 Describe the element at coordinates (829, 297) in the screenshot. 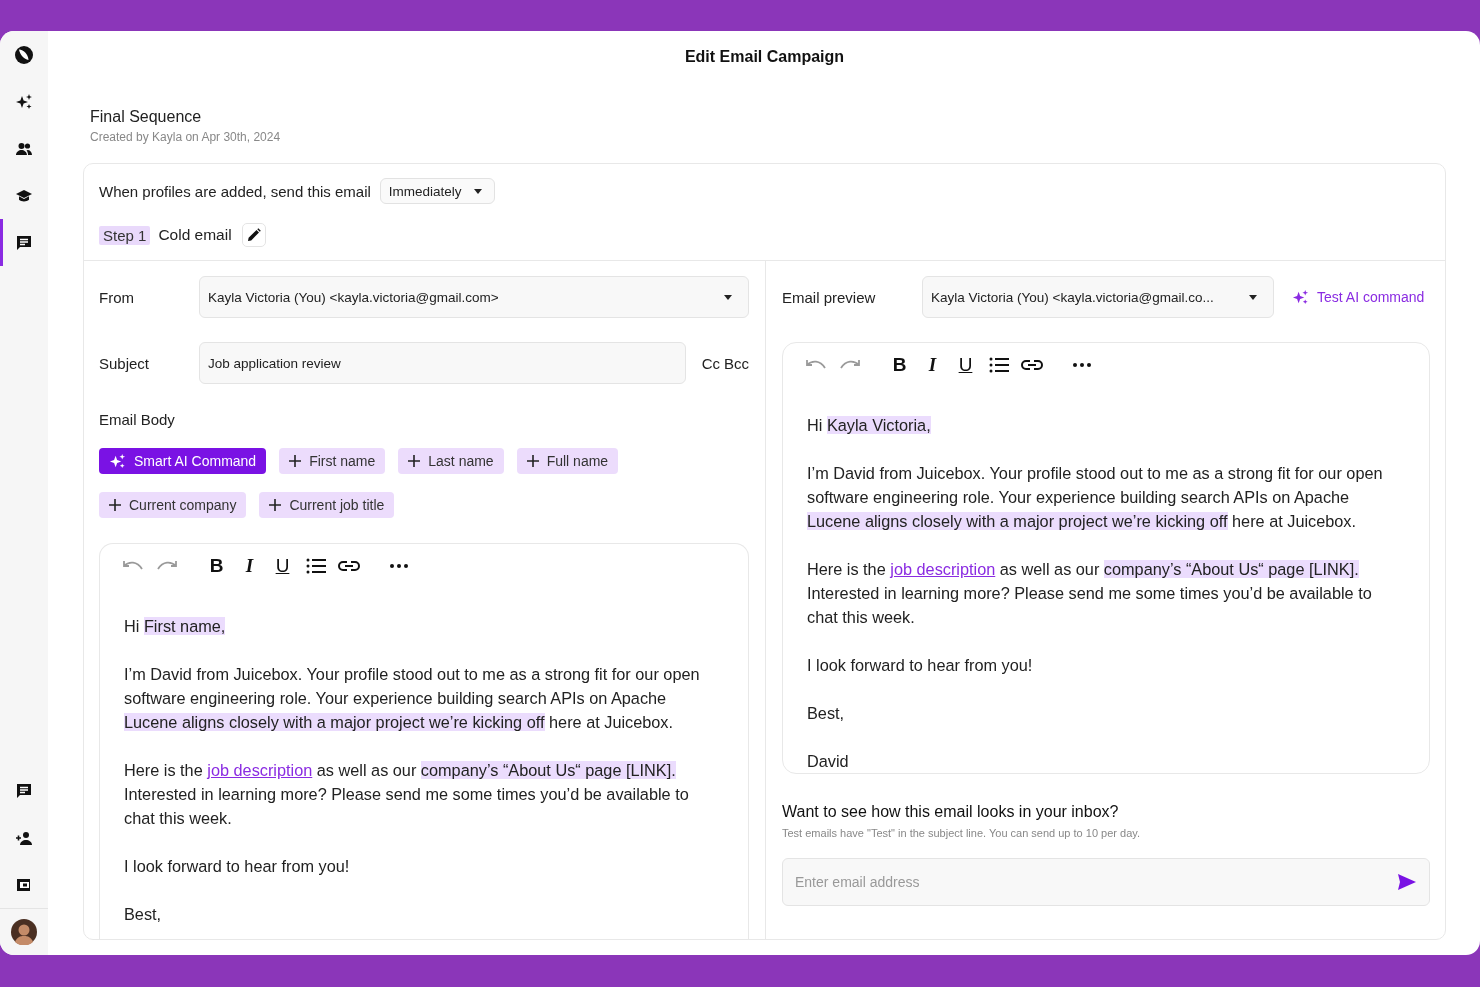

I see `preview-label: Email preview` at that location.